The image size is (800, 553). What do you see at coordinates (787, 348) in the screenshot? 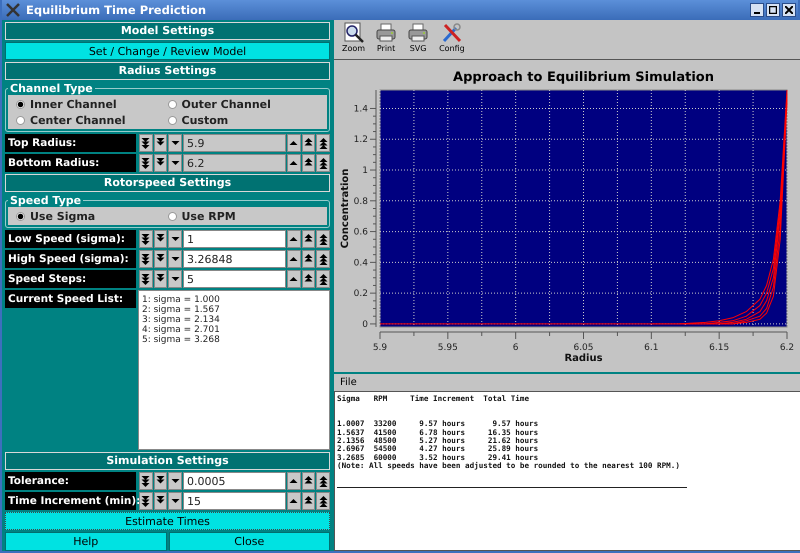
I see `tick-label: 6.2` at bounding box center [787, 348].